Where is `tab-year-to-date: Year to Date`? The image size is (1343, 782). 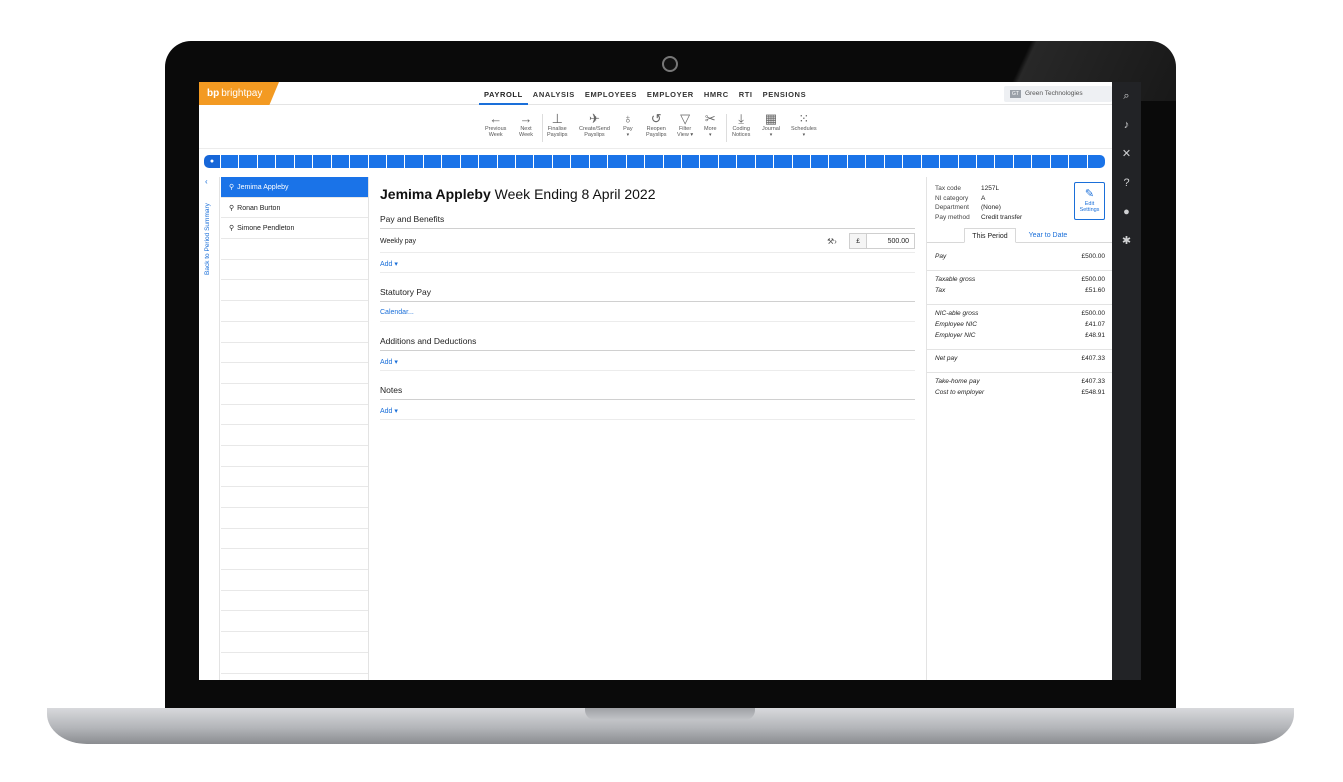
tab-year-to-date: Year to Date is located at coordinates (1048, 235).